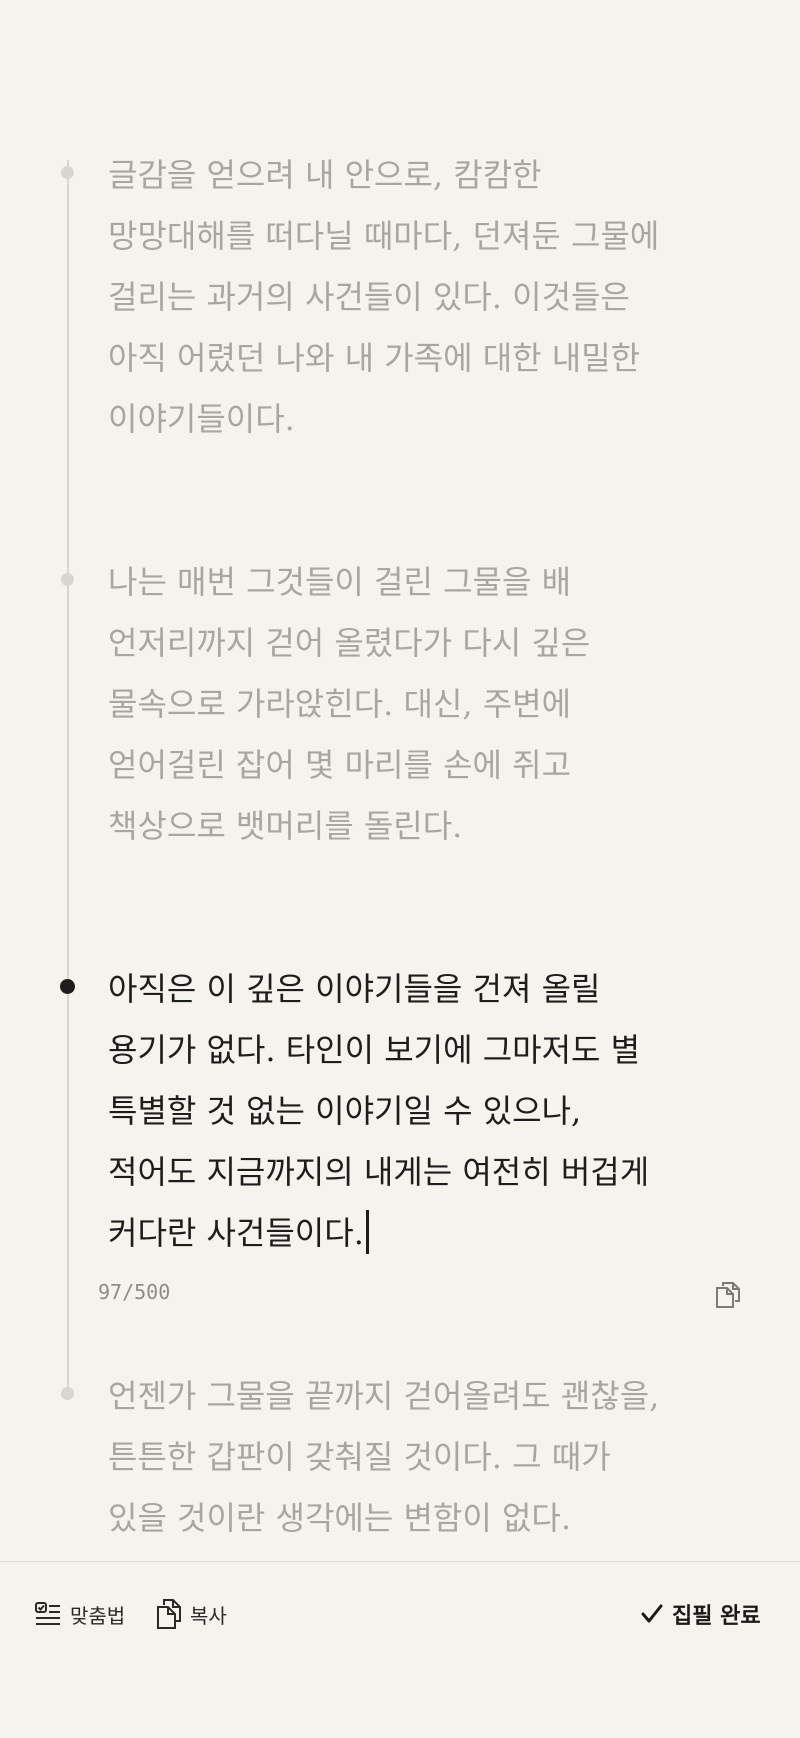 The image size is (800, 1738). I want to click on paragraph-marker-active, so click(67, 986).